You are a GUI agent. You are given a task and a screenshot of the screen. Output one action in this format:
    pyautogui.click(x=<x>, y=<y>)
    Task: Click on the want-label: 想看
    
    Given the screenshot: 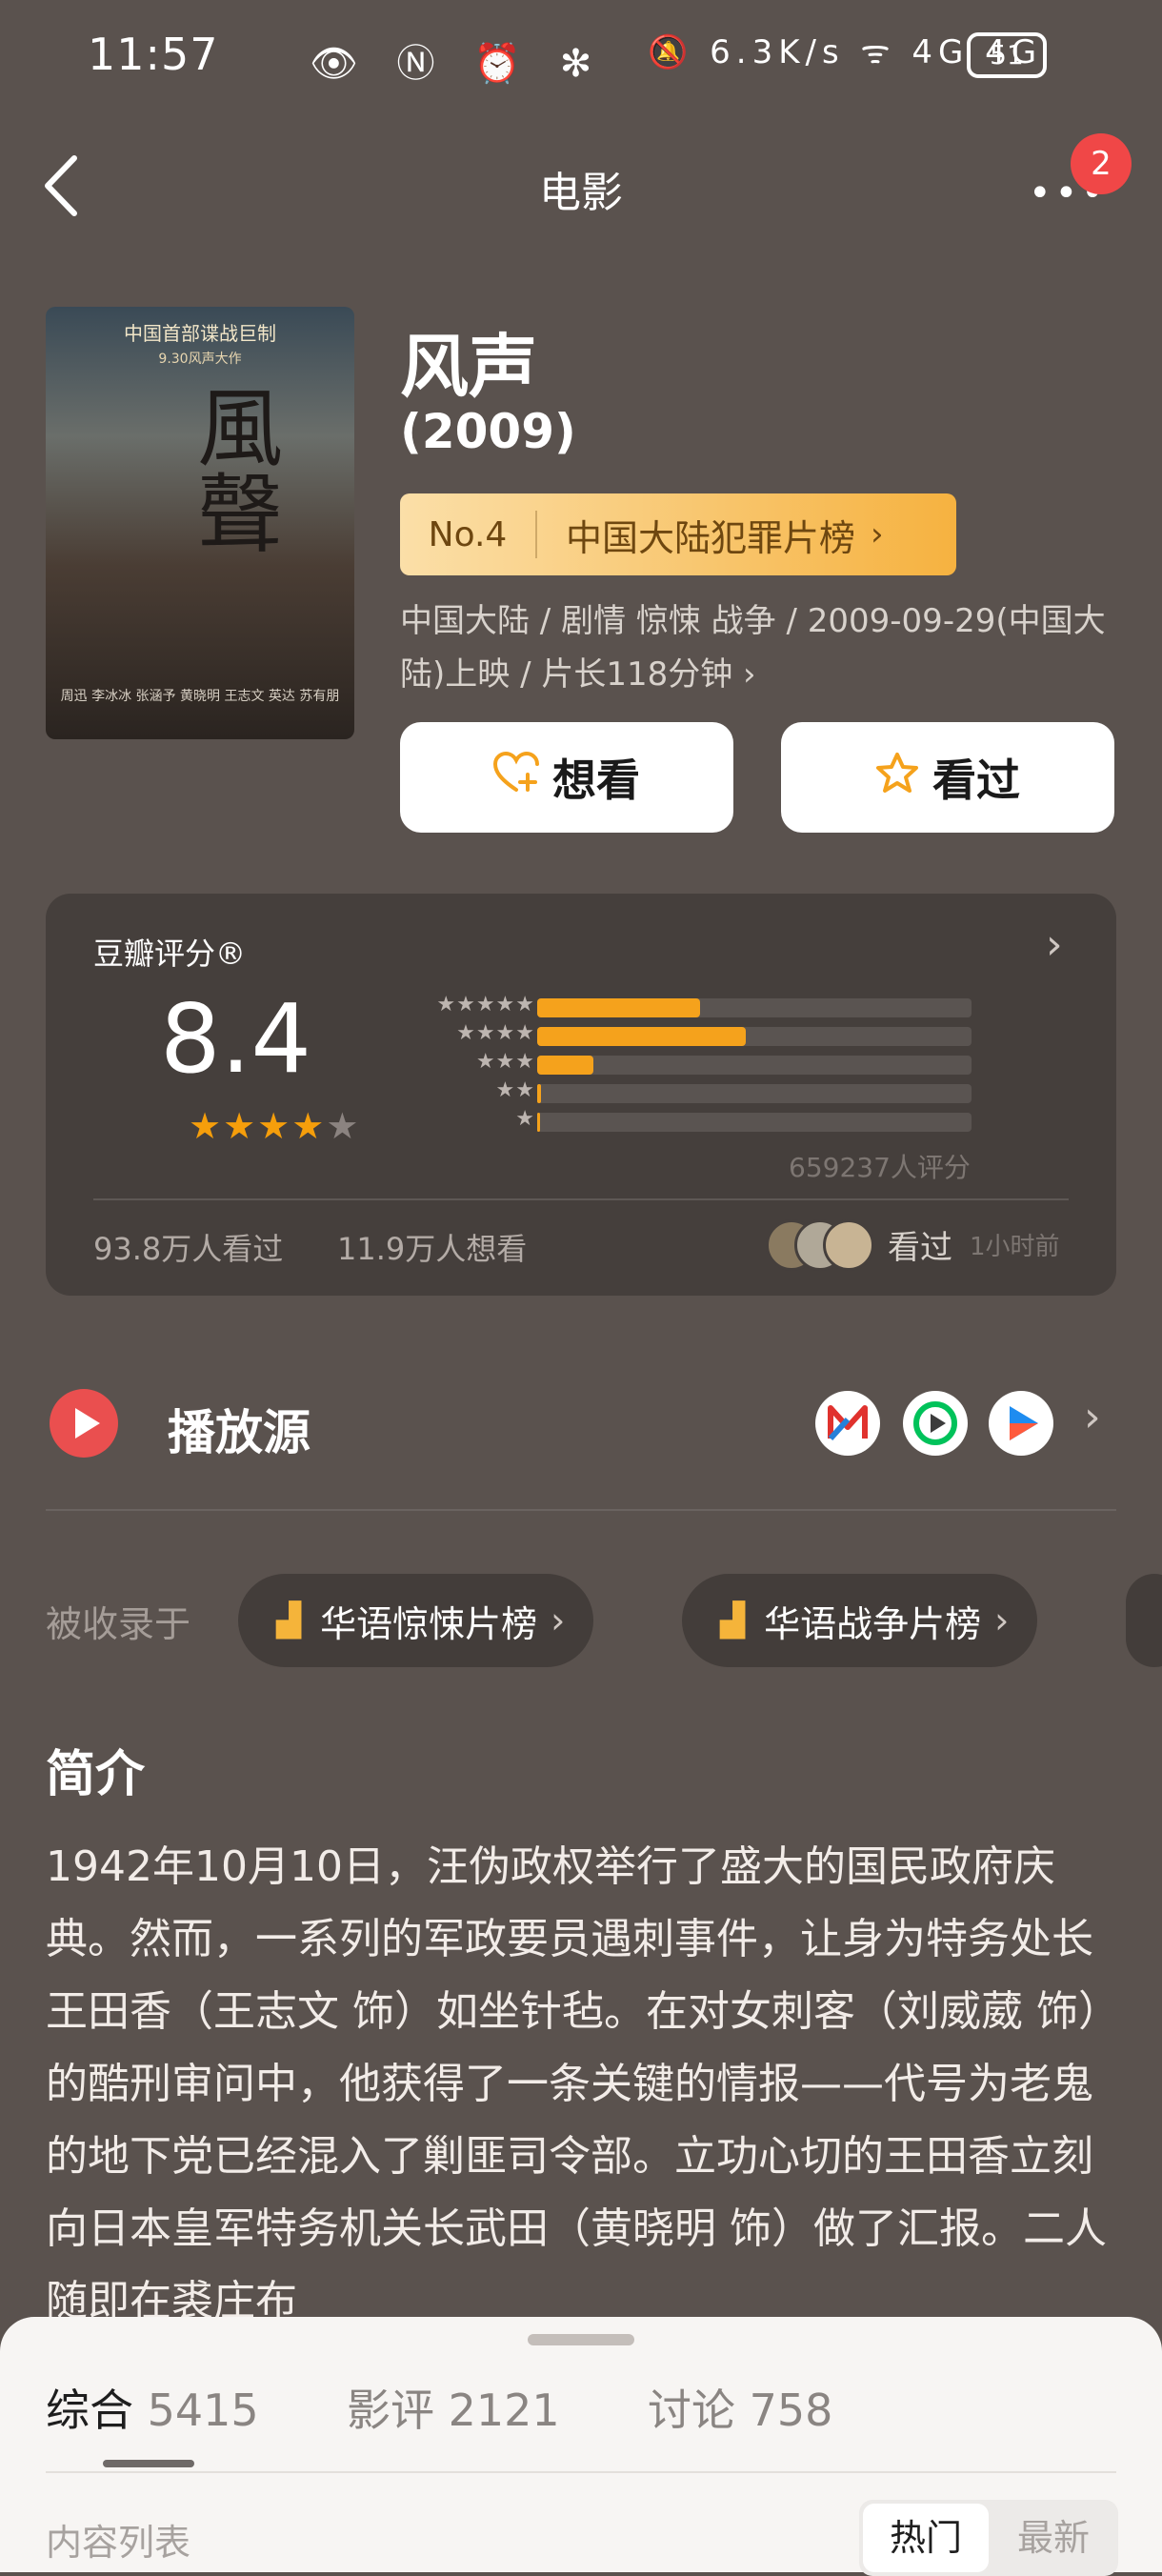 What is the action you would take?
    pyautogui.click(x=596, y=780)
    